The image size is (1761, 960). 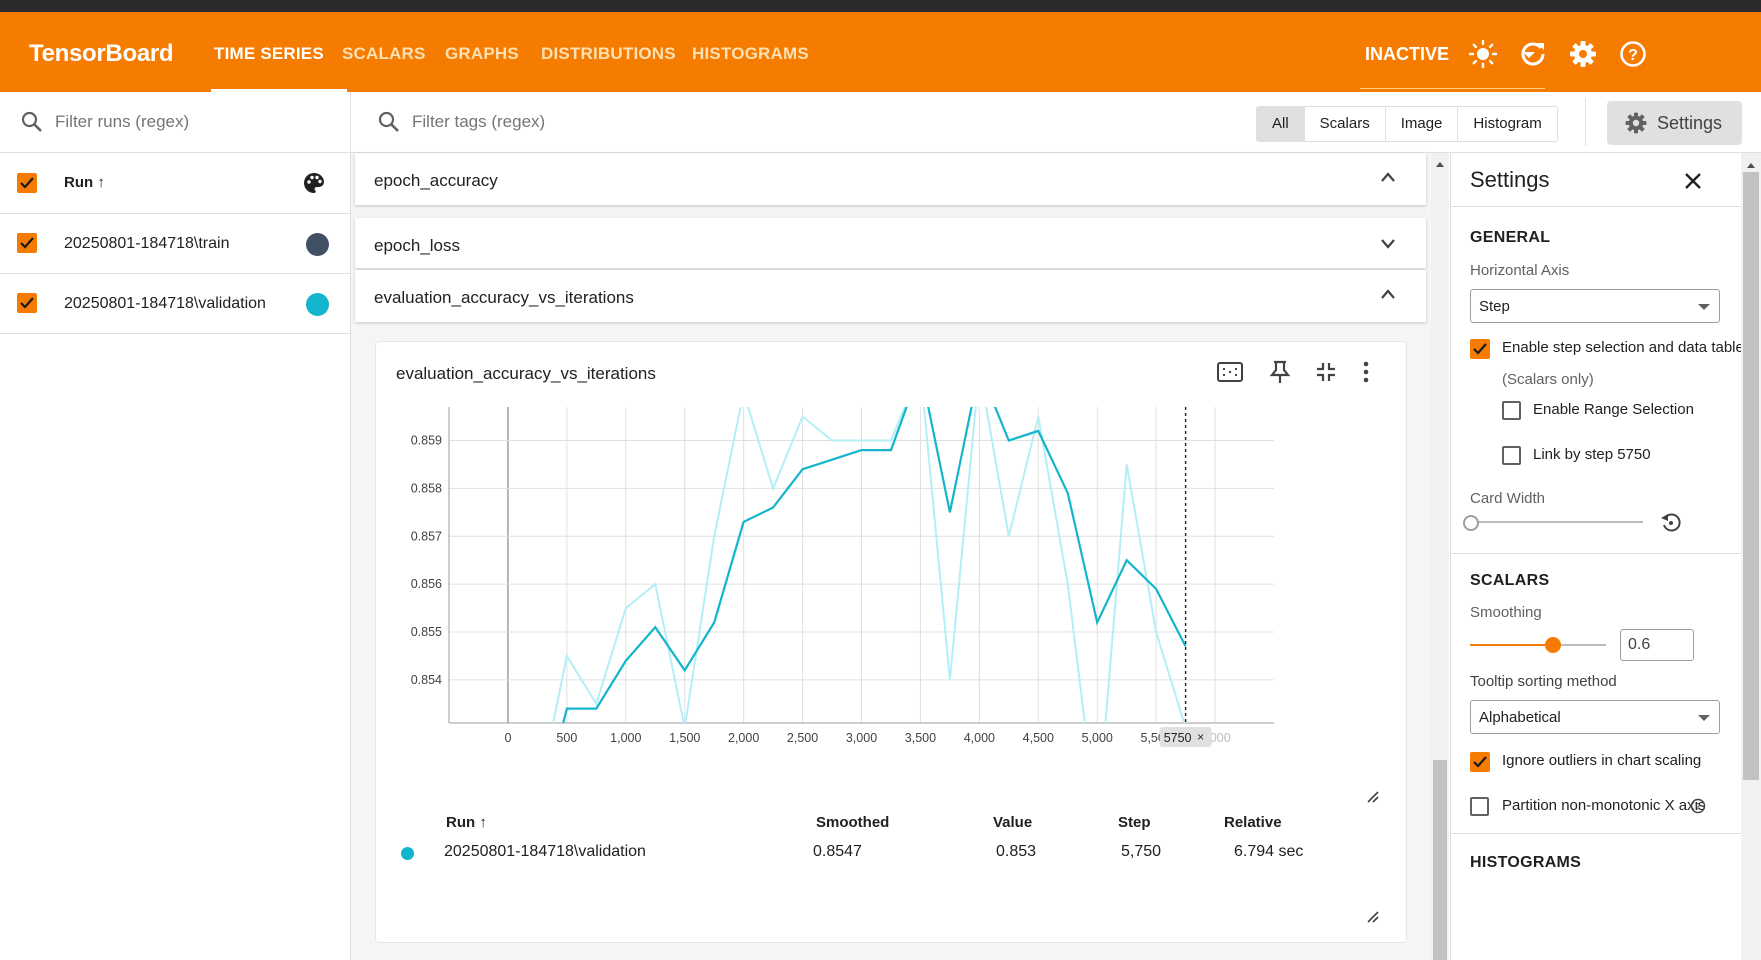 I want to click on x-tick-label: 1,000, so click(x=625, y=738).